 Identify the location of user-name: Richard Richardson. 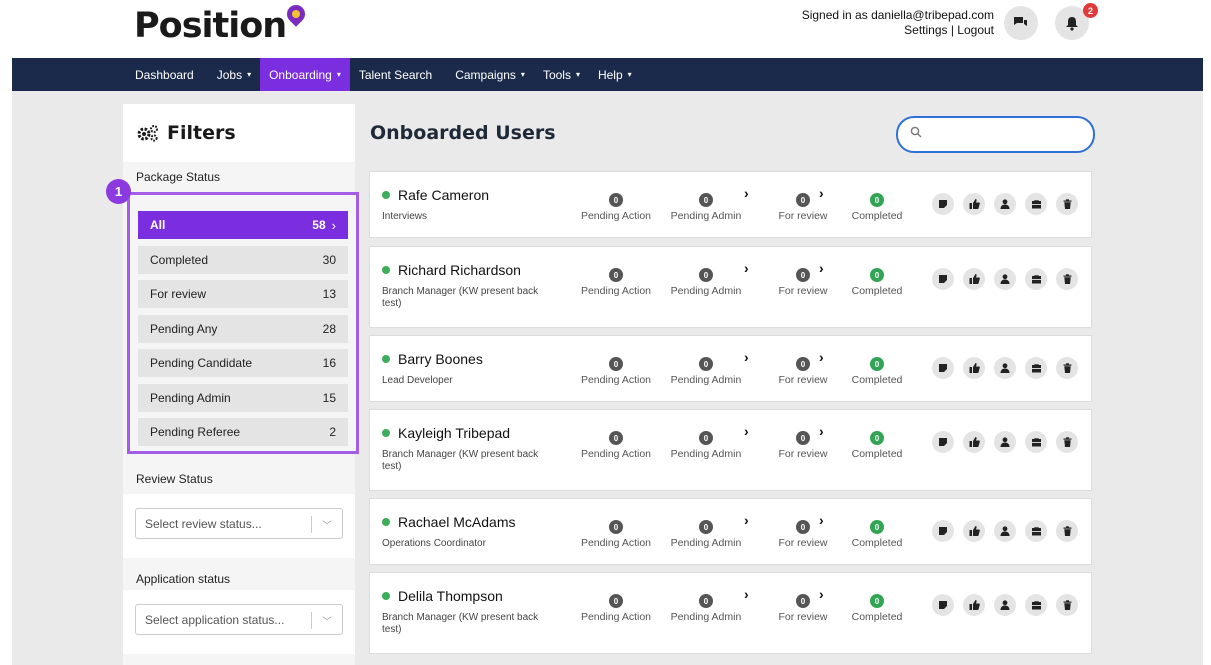
(451, 270).